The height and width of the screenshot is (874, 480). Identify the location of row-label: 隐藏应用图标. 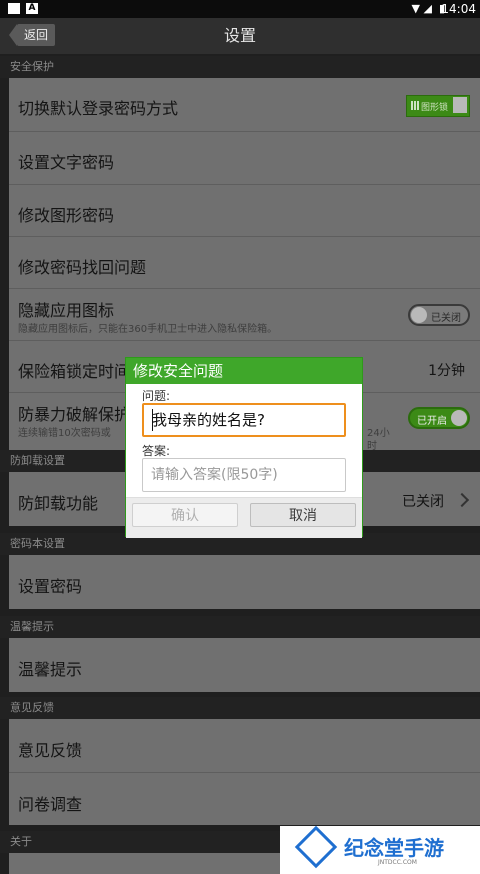
(66, 310).